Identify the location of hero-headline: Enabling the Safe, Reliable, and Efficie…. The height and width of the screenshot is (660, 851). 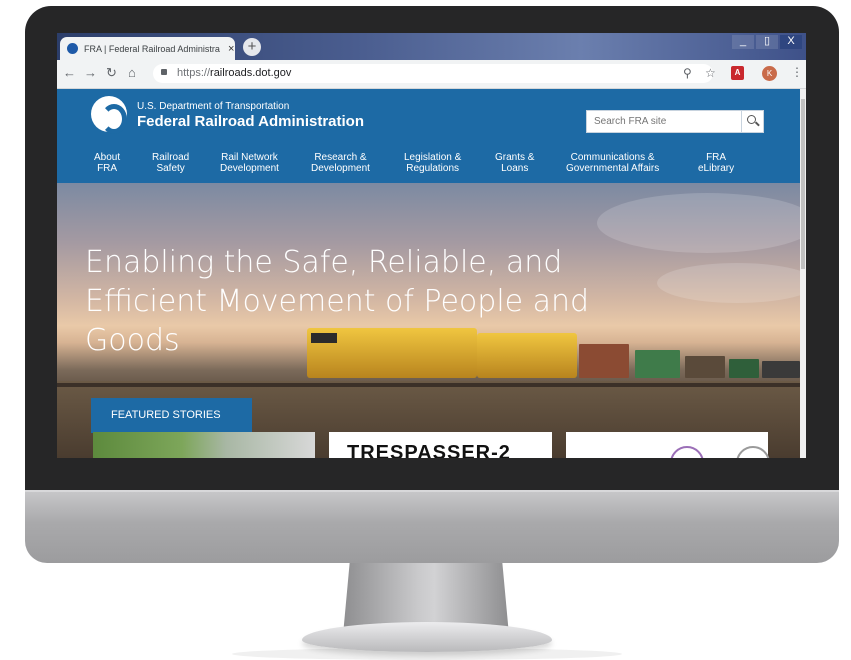
(337, 301).